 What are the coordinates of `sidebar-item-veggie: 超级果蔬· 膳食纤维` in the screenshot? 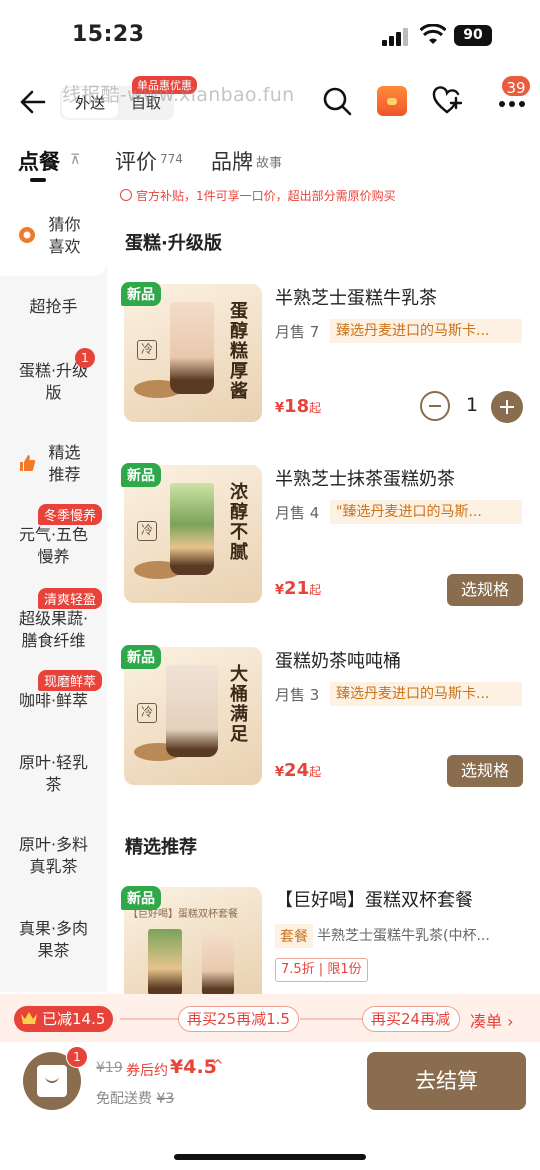 It's located at (53, 630).